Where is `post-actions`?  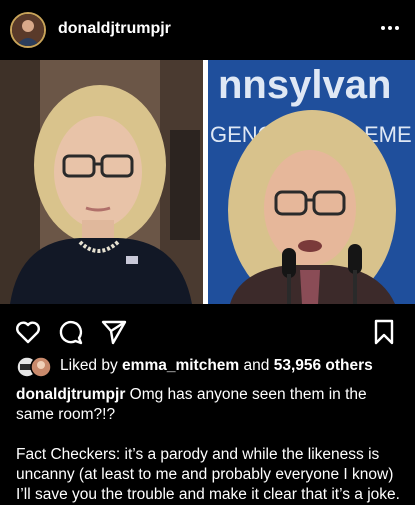
post-actions is located at coordinates (207, 330).